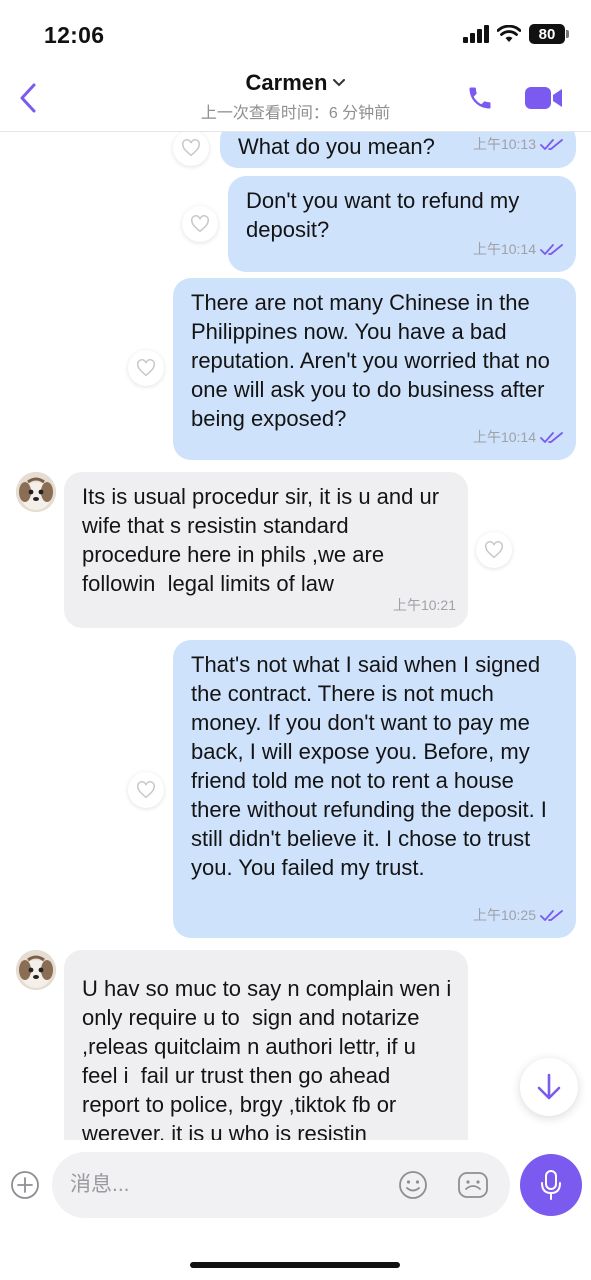 The image size is (591, 1280). Describe the element at coordinates (295, 1265) in the screenshot. I see `home-indicator` at that location.